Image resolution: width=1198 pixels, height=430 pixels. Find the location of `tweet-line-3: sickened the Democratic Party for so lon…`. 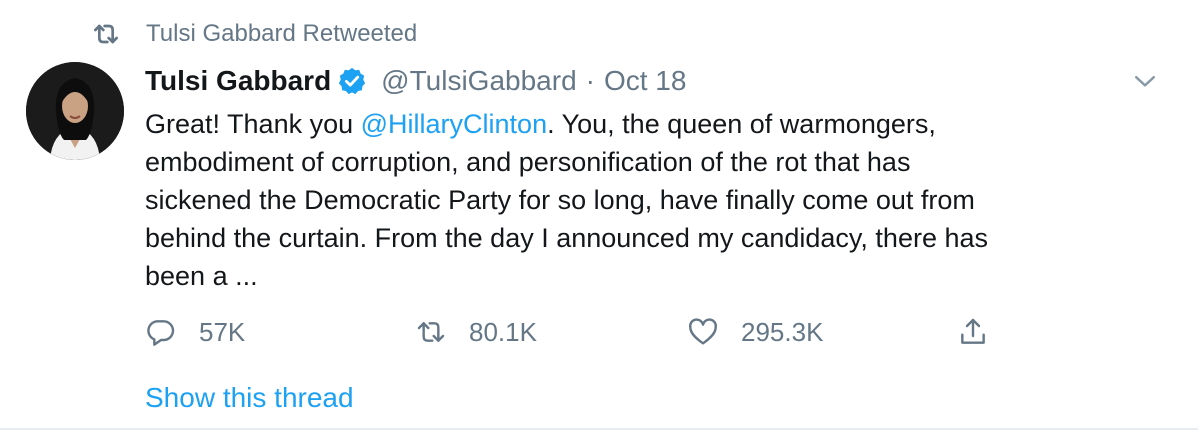

tweet-line-3: sickened the Democratic Party for so lon… is located at coordinates (560, 200).